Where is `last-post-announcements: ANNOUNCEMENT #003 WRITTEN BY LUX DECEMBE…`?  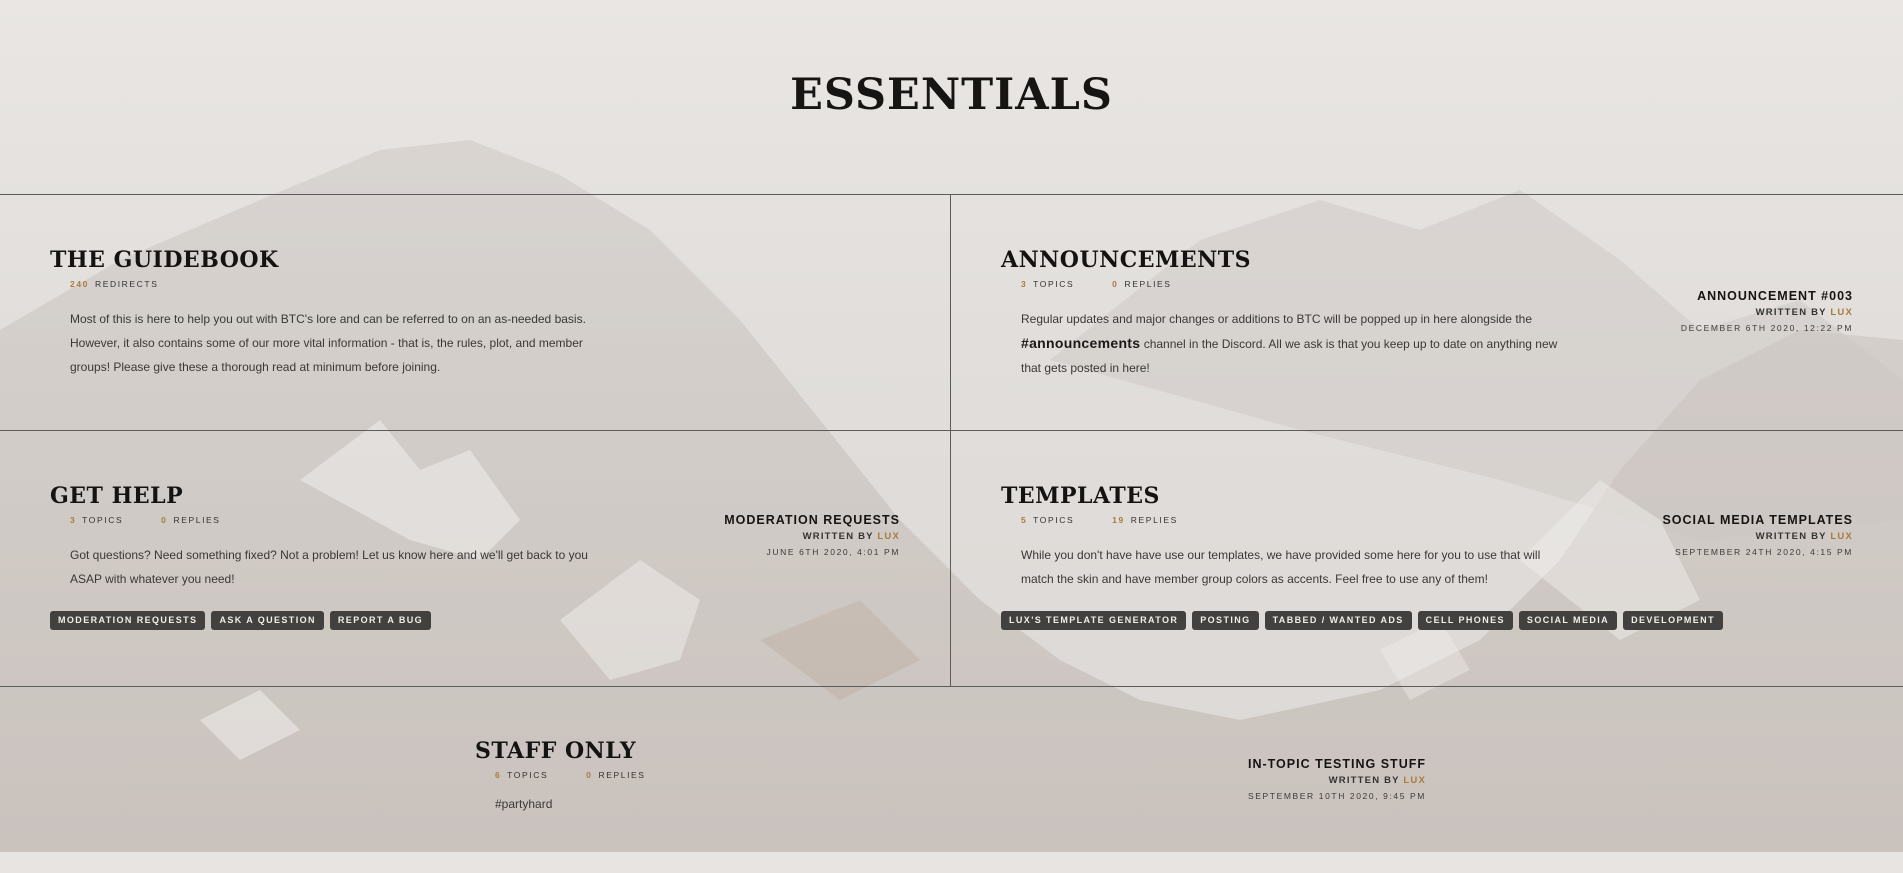
last-post-announcements: ANNOUNCEMENT #003 WRITTEN BY LUX DECEMBE… is located at coordinates (1767, 311).